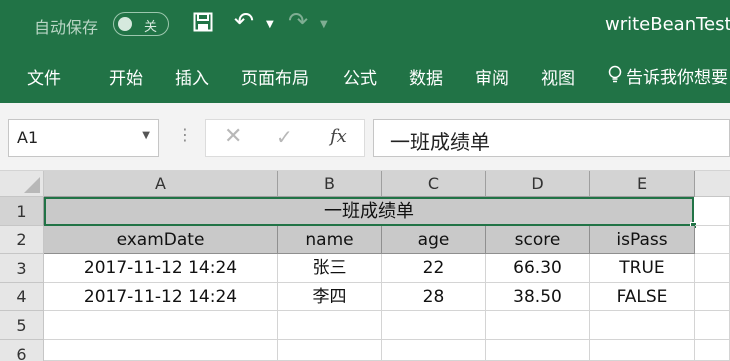 The height and width of the screenshot is (361, 730). I want to click on toggle-knob, so click(125, 24).